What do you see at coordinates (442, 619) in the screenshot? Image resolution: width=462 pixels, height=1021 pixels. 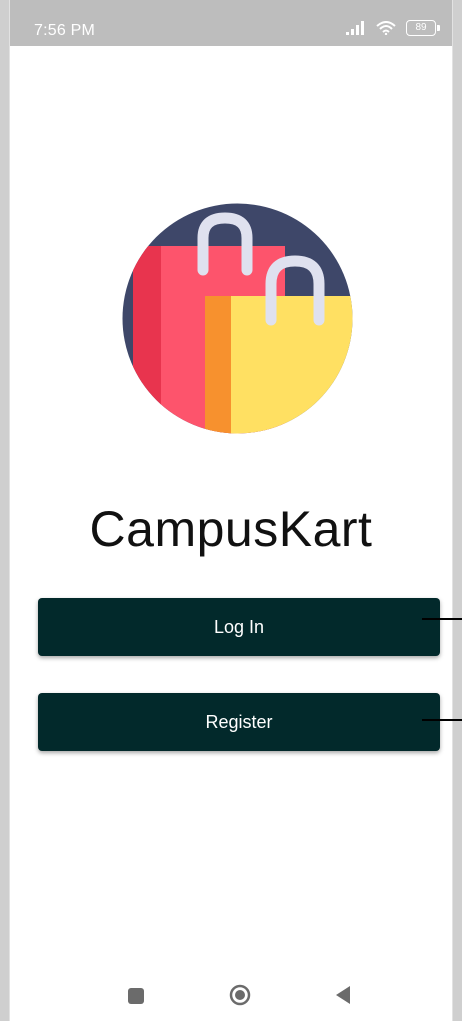 I see `edge-line-login` at bounding box center [442, 619].